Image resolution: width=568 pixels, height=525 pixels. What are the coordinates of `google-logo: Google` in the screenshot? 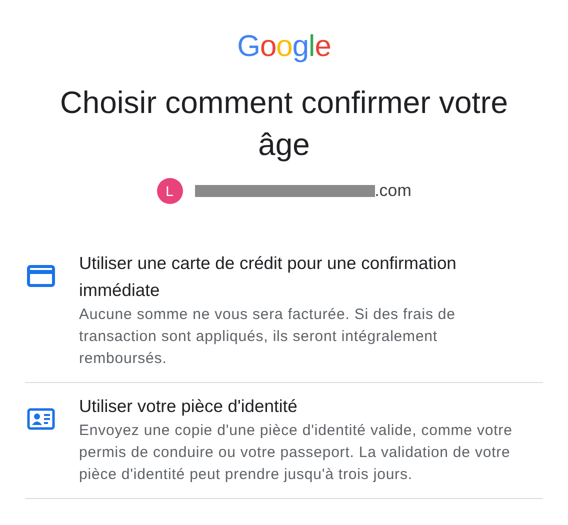 It's located at (284, 47).